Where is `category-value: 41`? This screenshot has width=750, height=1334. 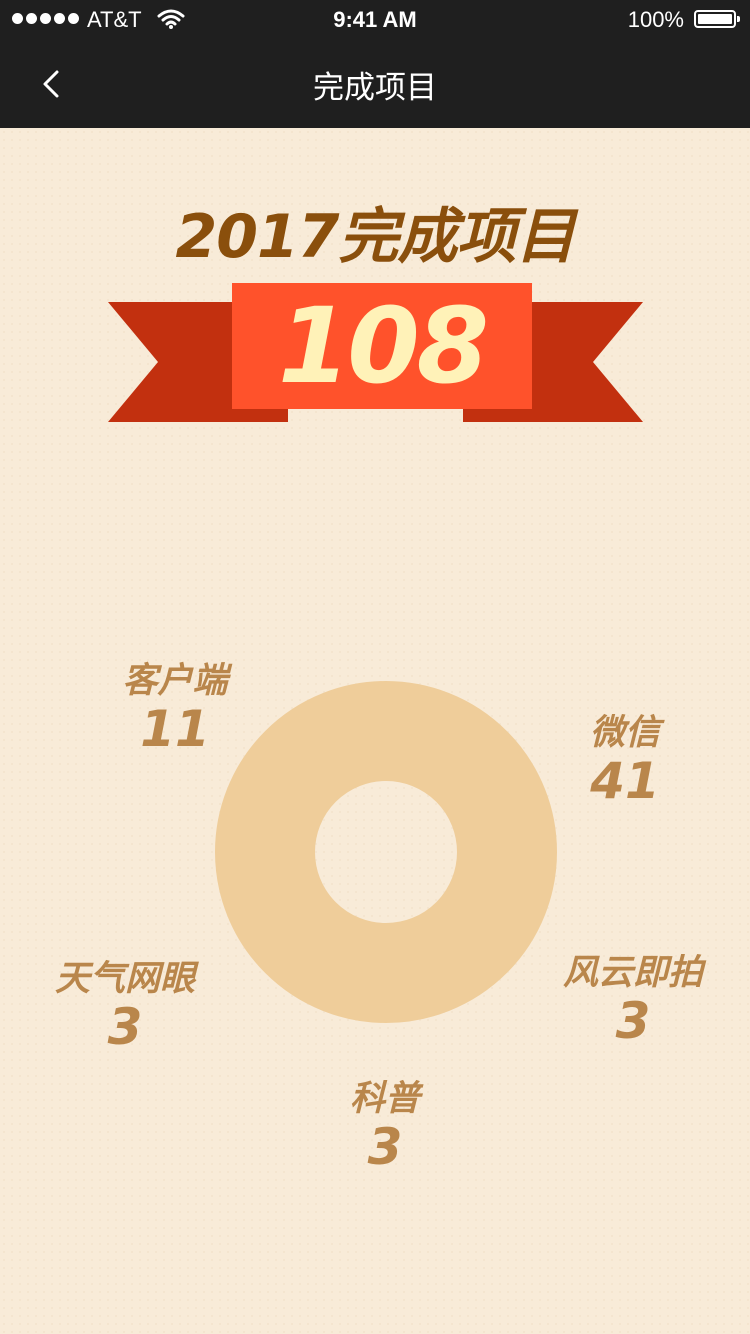
category-value: 41 is located at coordinates (625, 781).